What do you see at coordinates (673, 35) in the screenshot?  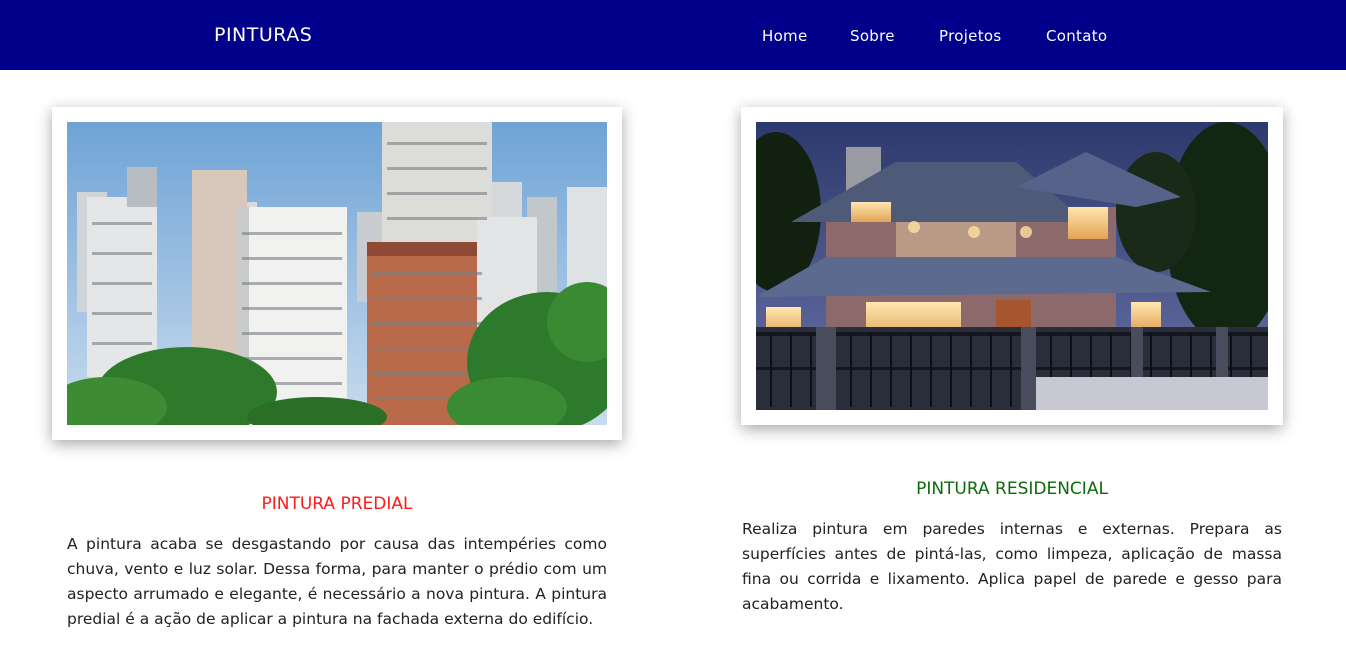 I see `navbar: PINTURAS Home Sobre Projetos Contato` at bounding box center [673, 35].